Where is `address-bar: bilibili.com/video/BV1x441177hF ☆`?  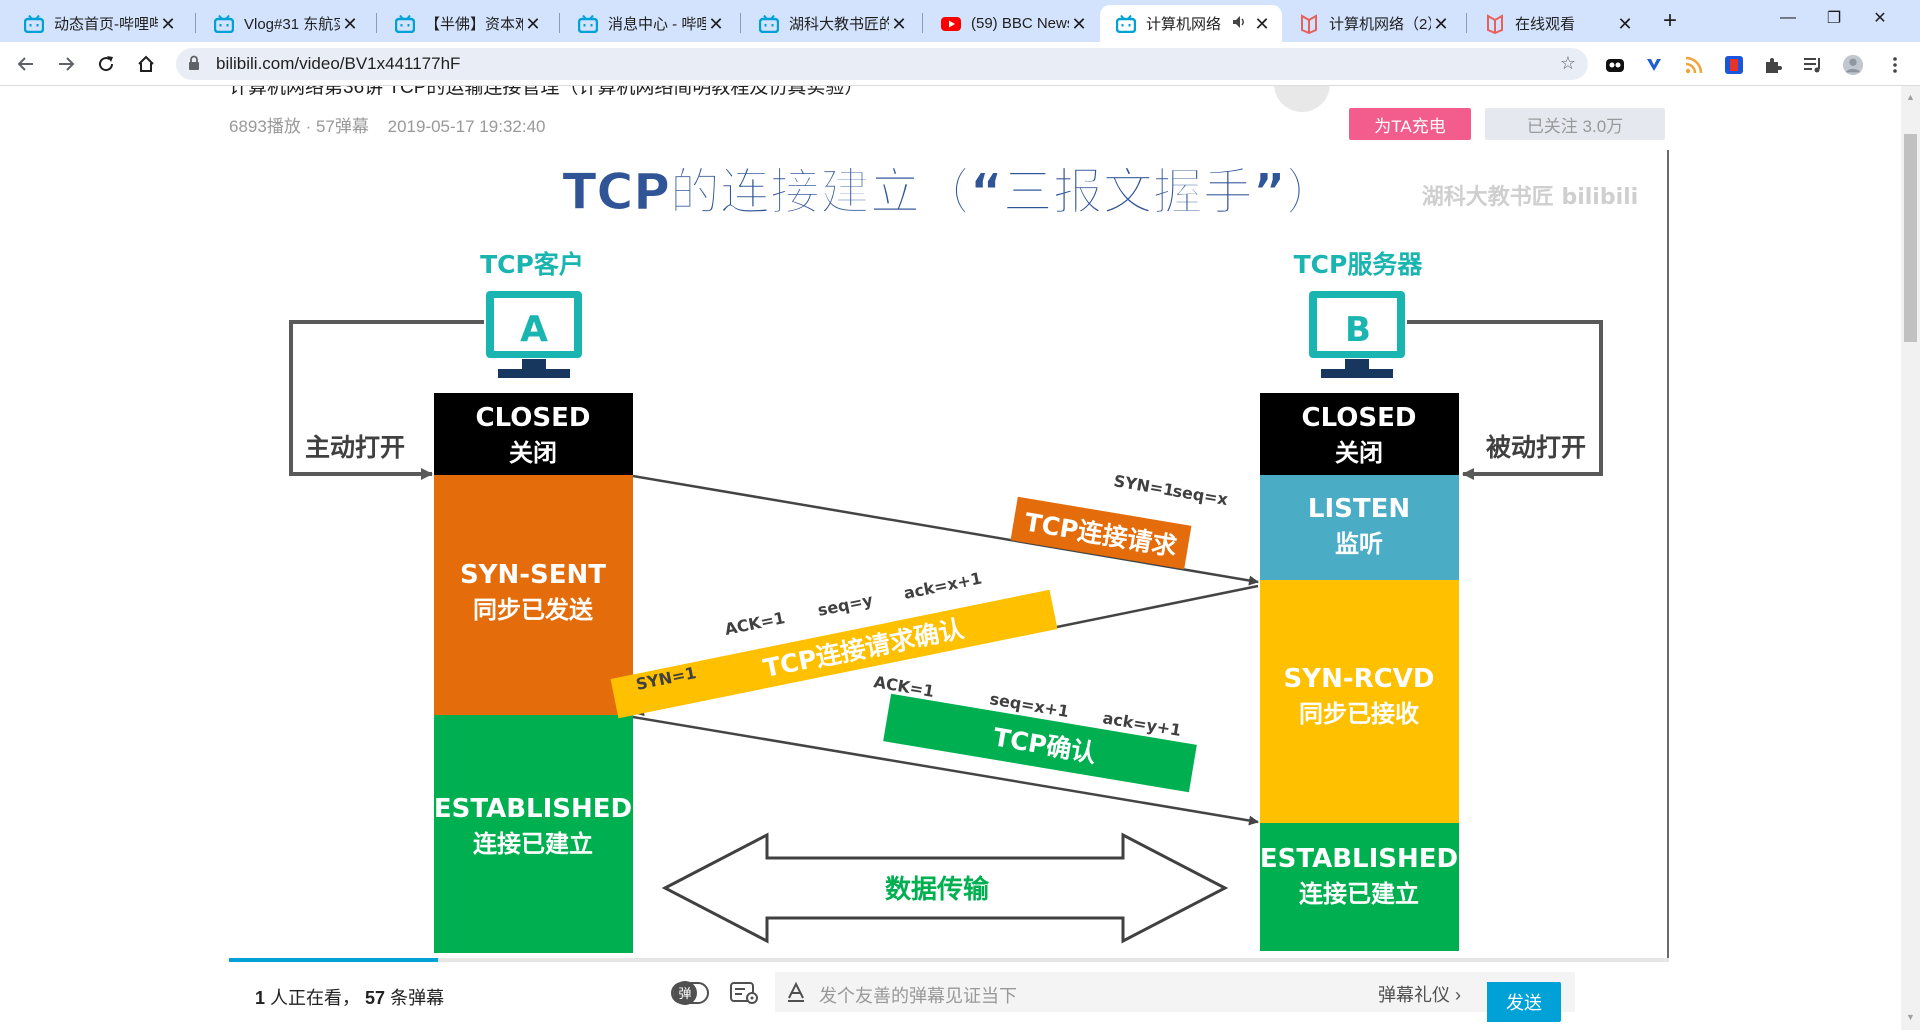 address-bar: bilibili.com/video/BV1x441177hF ☆ is located at coordinates (882, 64).